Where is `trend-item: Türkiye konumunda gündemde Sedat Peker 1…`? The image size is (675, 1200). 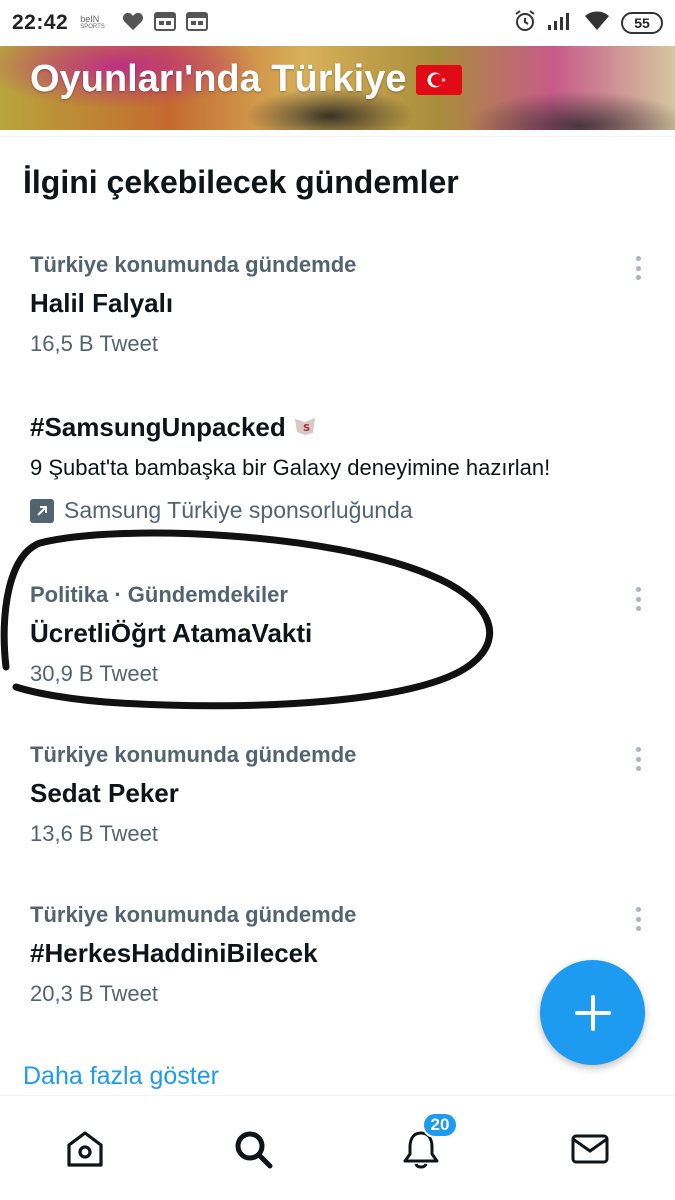 trend-item: Türkiye konumunda gündemde Sedat Peker 1… is located at coordinates (330, 794).